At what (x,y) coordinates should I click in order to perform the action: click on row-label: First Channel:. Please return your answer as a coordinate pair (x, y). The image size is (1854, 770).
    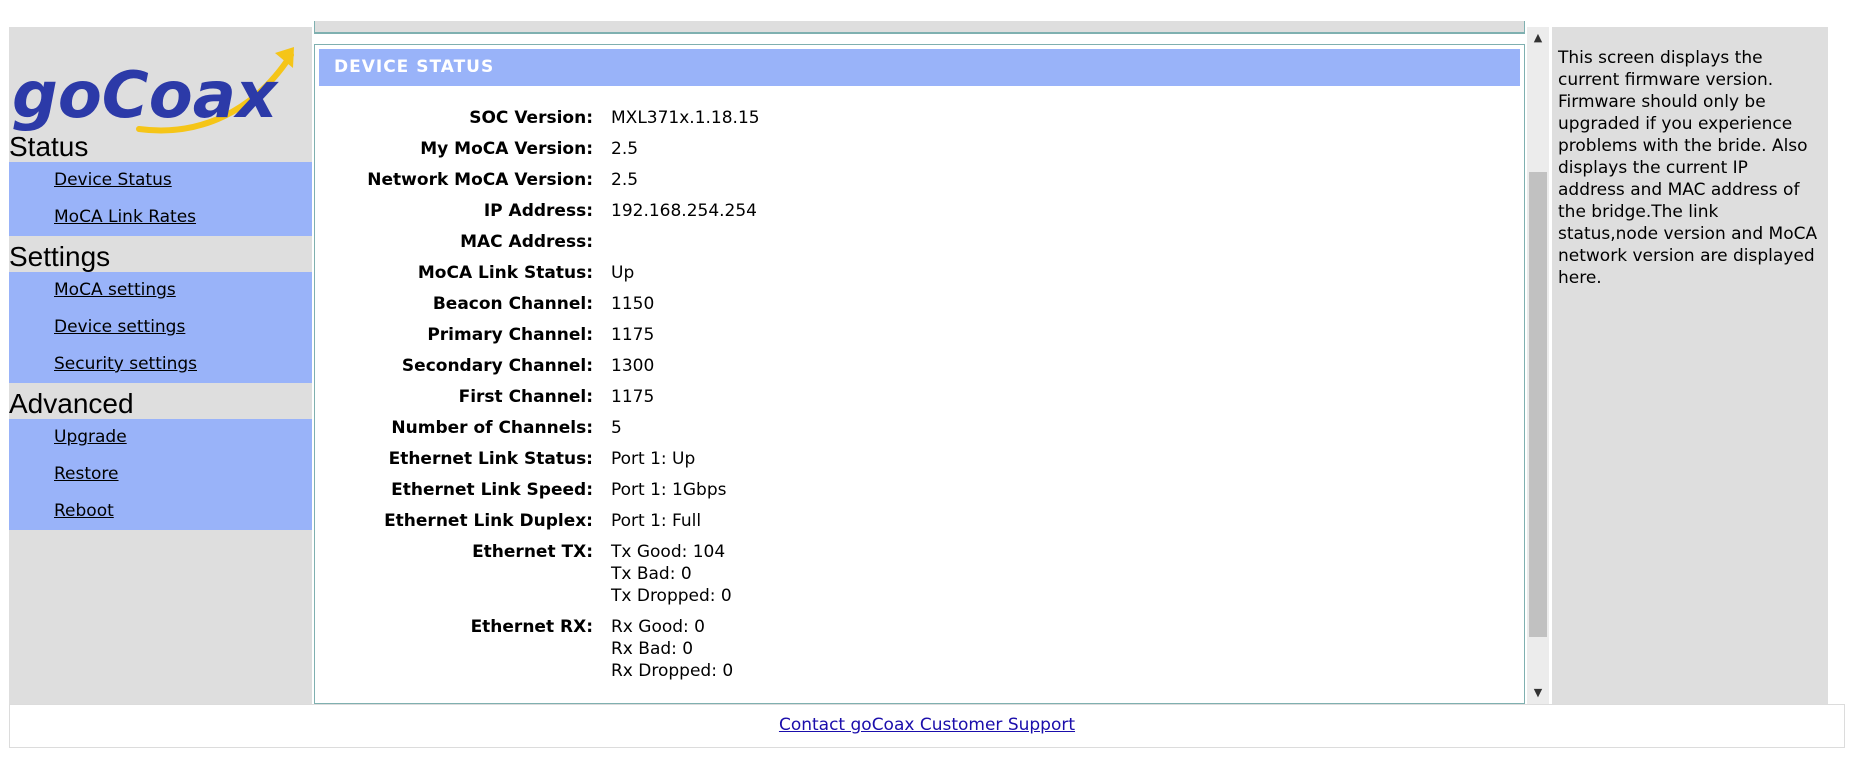
    Looking at the image, I should click on (525, 397).